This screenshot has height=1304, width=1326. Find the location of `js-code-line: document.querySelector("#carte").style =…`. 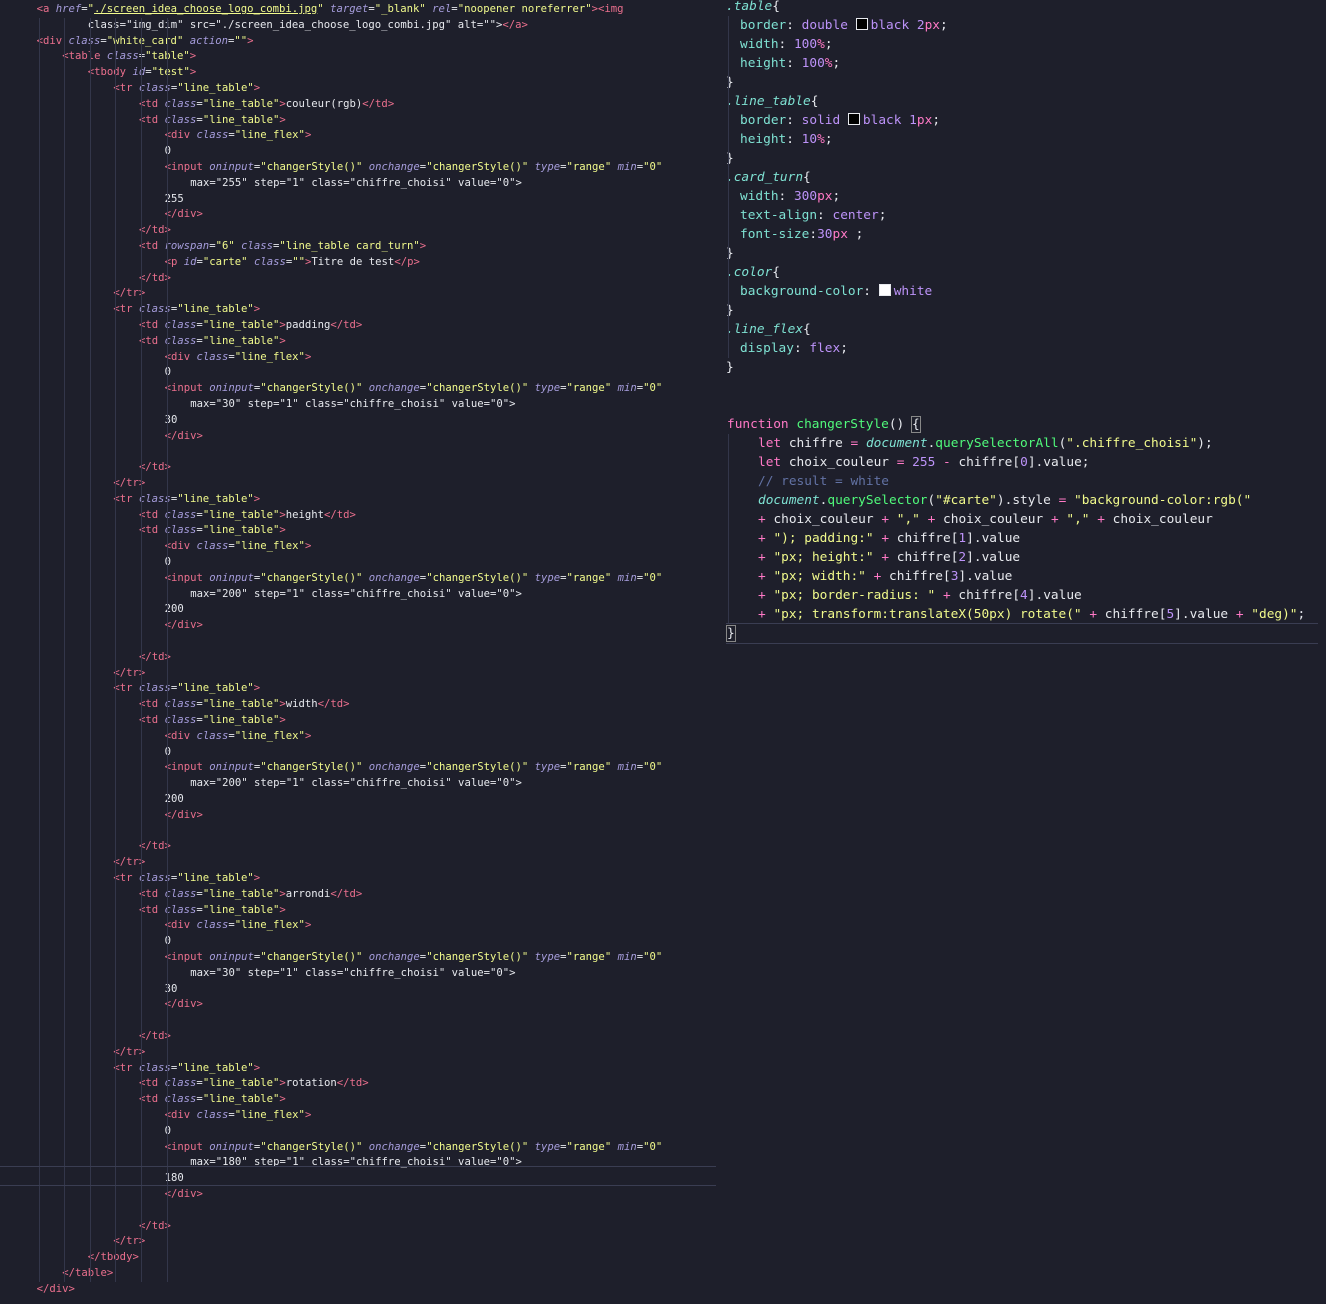

js-code-line: document.querySelector("#carte").style =… is located at coordinates (1023, 500).